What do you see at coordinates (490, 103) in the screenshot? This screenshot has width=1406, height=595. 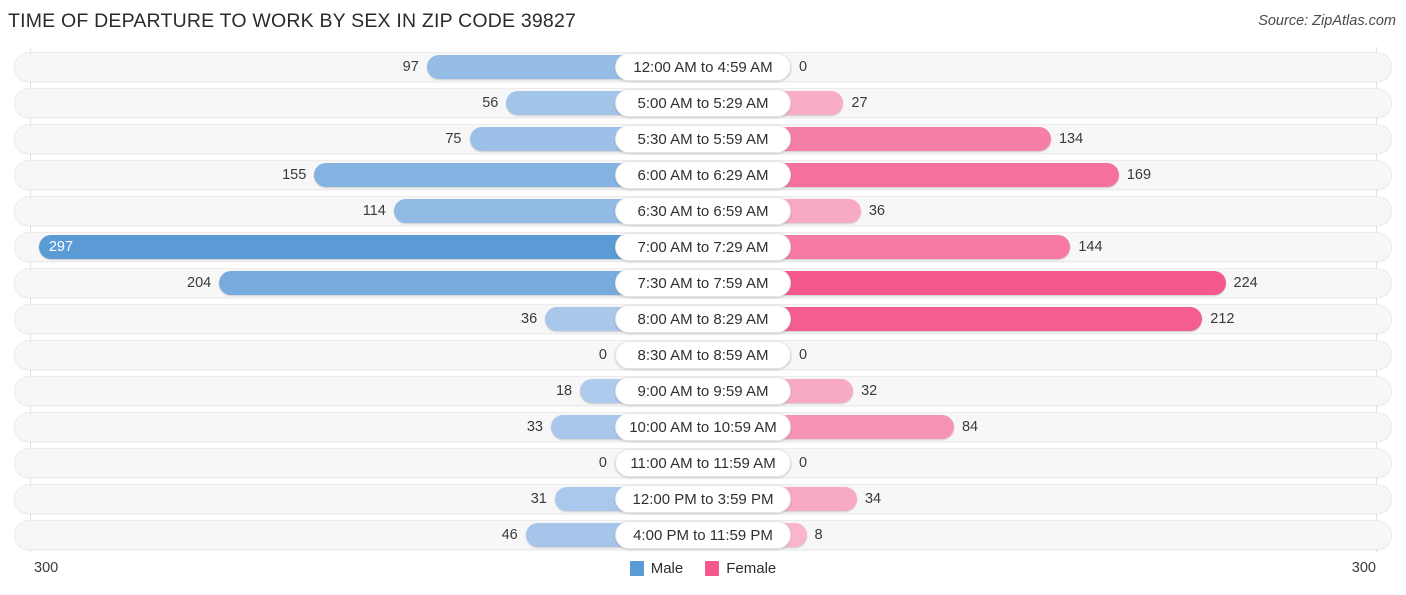 I see `bar-value-male: 56` at bounding box center [490, 103].